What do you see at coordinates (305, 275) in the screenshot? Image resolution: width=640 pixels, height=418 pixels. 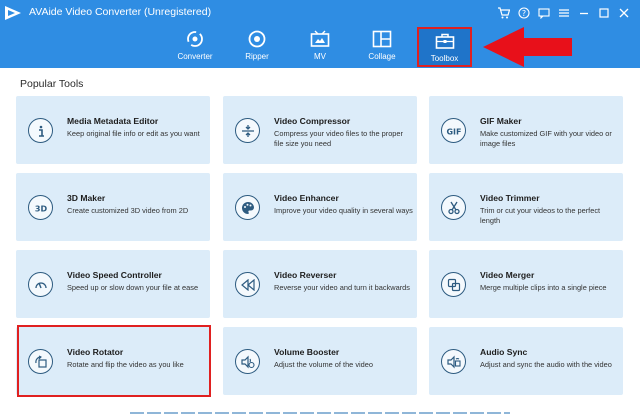 I see `tool-name: Video Reverser` at bounding box center [305, 275].